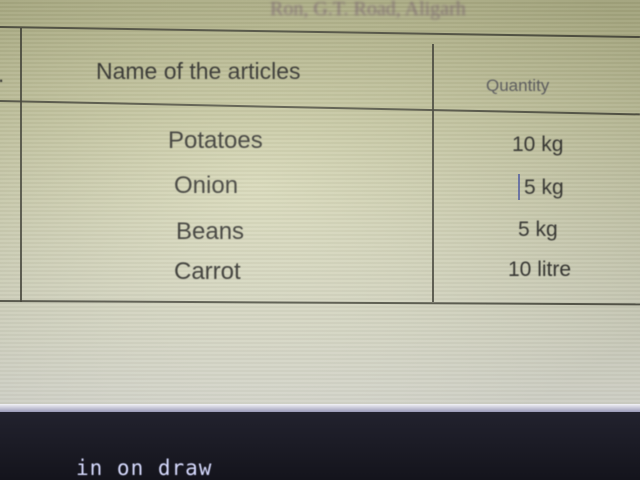 This screenshot has height=480, width=640. What do you see at coordinates (320, 408) in the screenshot?
I see `screen-edge-highlight` at bounding box center [320, 408].